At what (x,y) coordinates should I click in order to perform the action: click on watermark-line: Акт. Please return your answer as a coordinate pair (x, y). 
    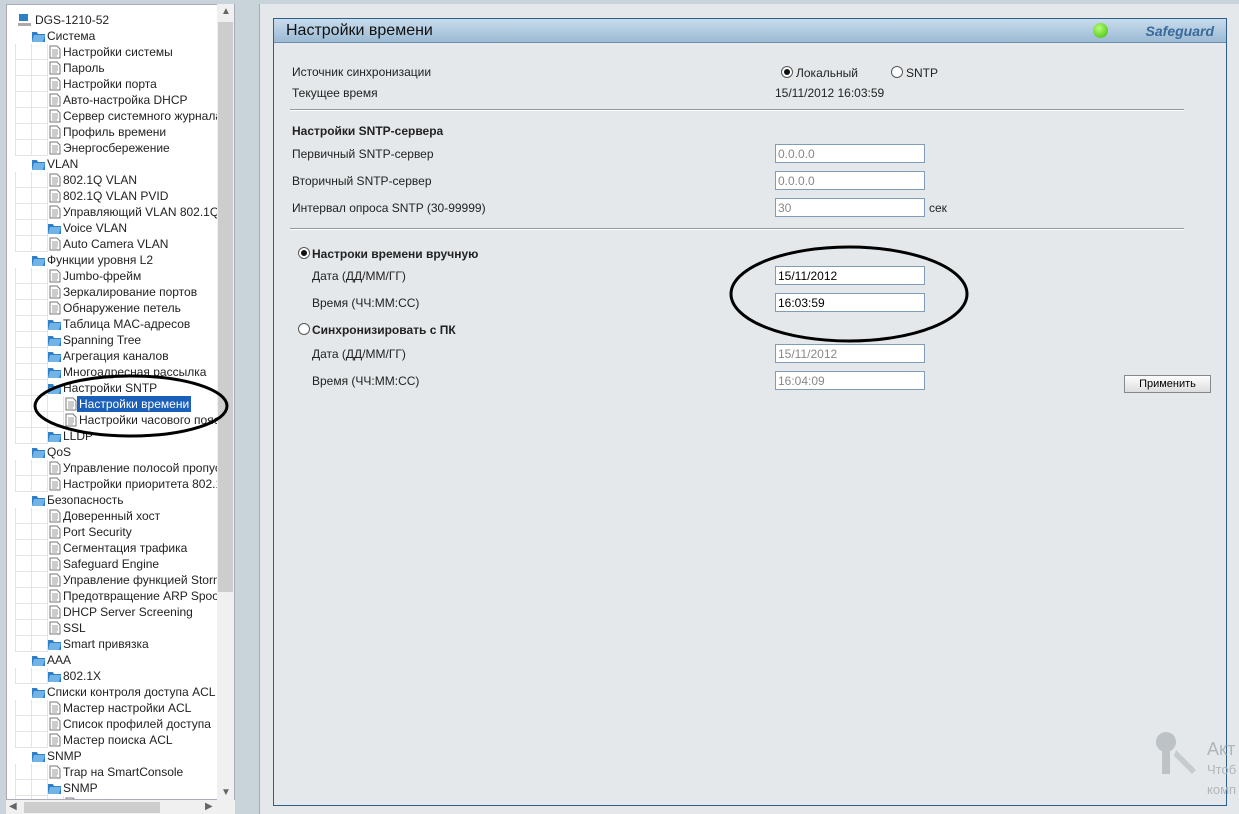
    Looking at the image, I should click on (1221, 749).